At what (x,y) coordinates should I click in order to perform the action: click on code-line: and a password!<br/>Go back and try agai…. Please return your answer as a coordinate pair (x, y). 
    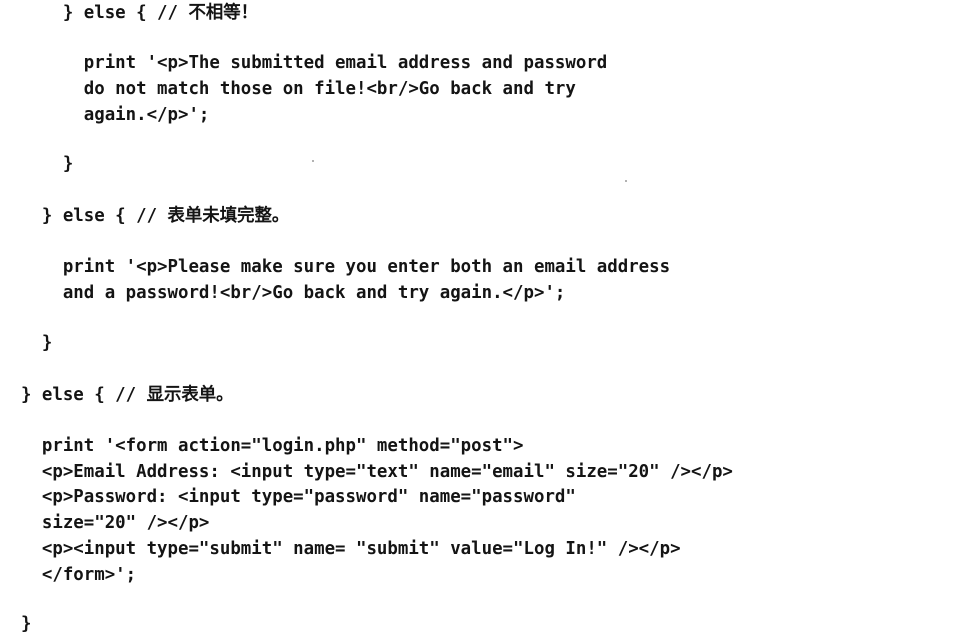
    Looking at the image, I should click on (283, 293).